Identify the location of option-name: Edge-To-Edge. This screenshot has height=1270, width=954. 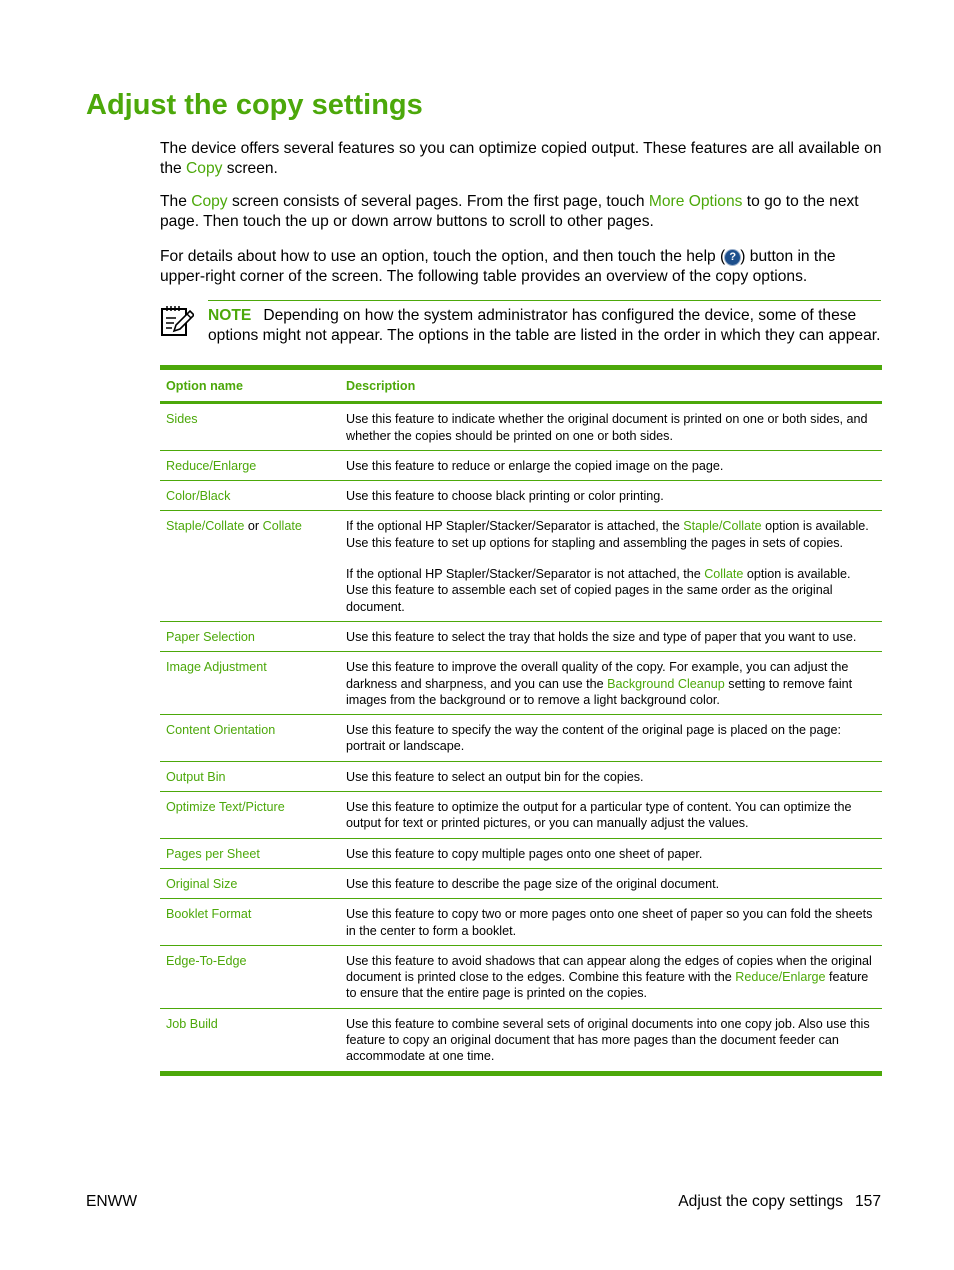
(250, 976).